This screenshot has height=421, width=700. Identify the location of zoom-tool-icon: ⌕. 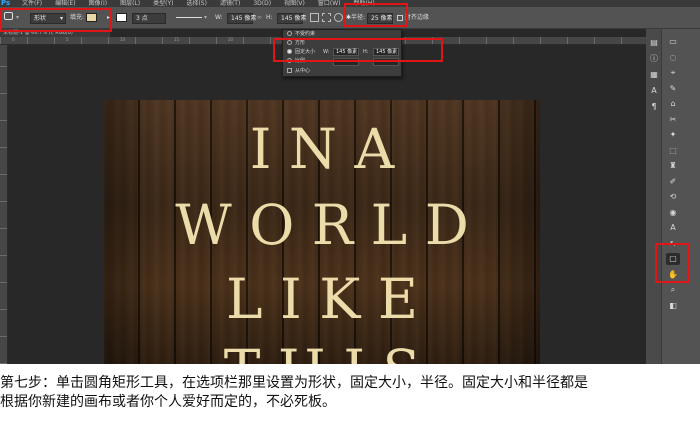
(673, 290).